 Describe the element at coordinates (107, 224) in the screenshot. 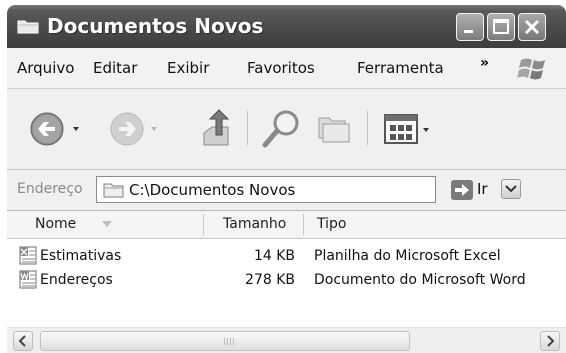

I see `sort-arrow-icon` at that location.